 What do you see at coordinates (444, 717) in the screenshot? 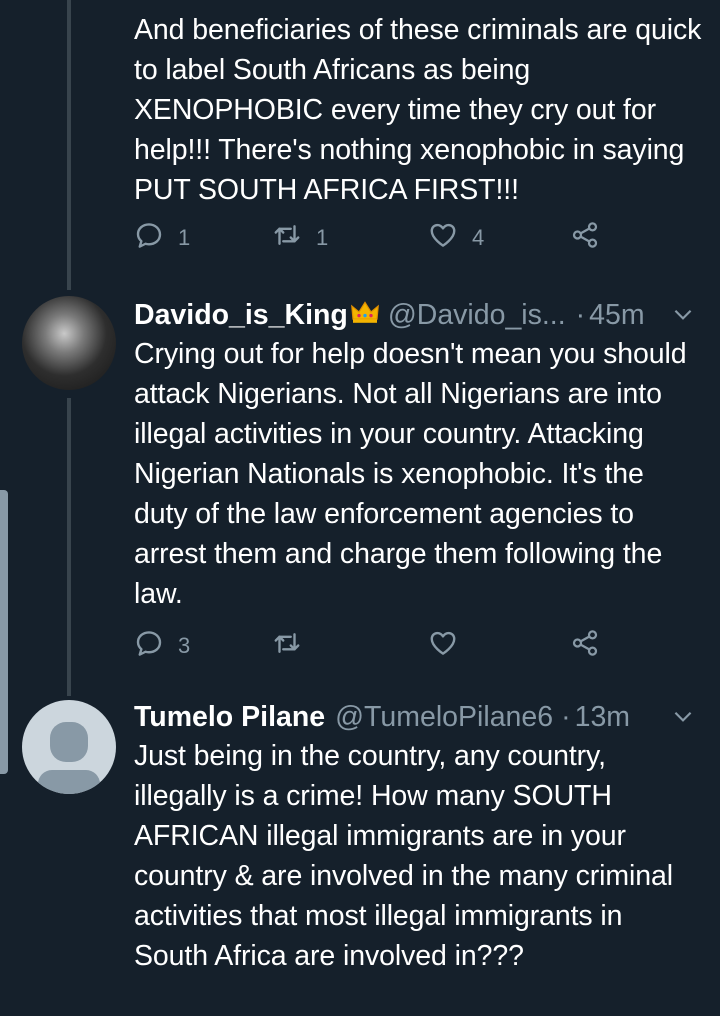
I see `user-handle: @TumeloPilane6` at bounding box center [444, 717].